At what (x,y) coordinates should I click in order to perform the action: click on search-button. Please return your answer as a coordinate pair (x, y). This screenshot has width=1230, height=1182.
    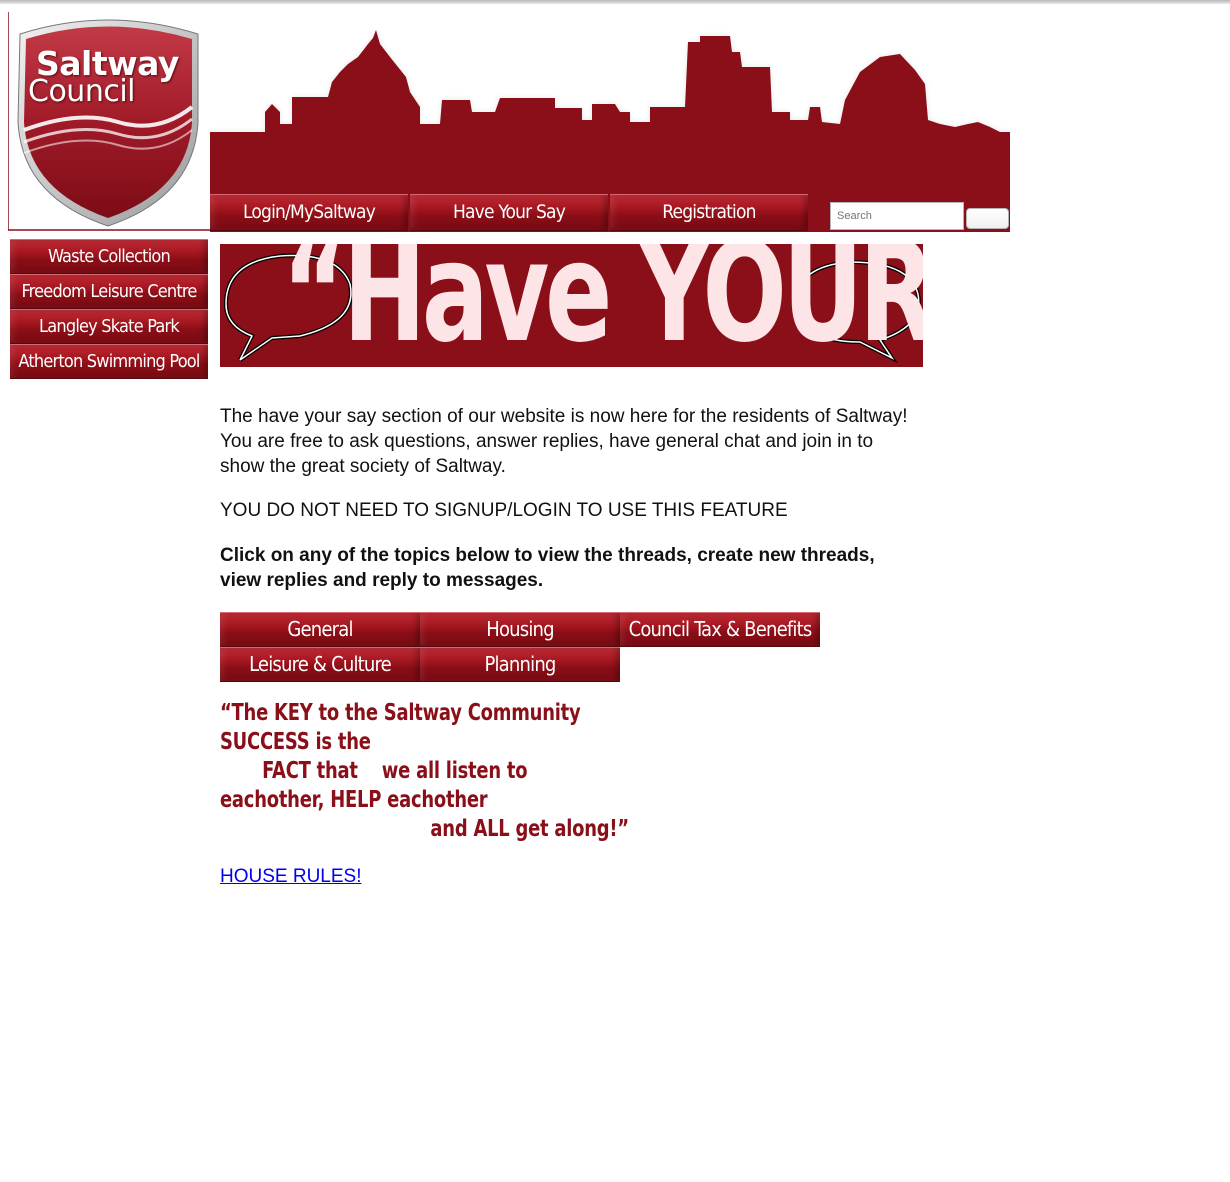
    Looking at the image, I should click on (987, 218).